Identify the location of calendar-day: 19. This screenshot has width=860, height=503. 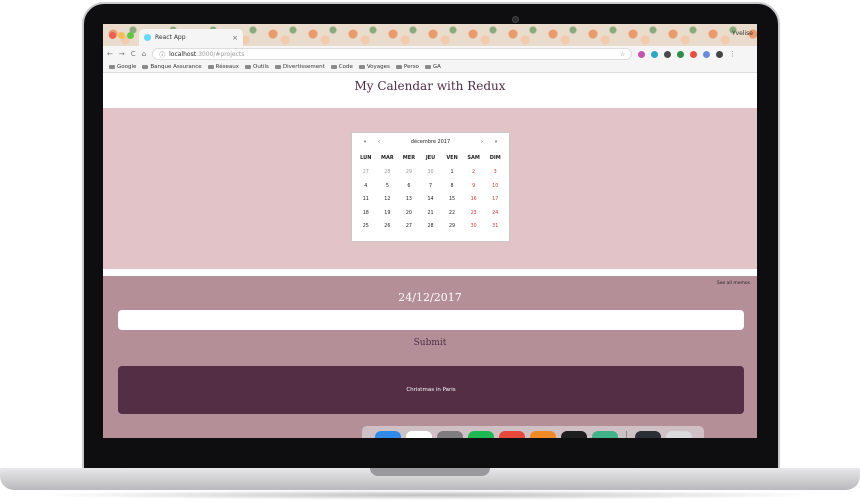
(388, 213).